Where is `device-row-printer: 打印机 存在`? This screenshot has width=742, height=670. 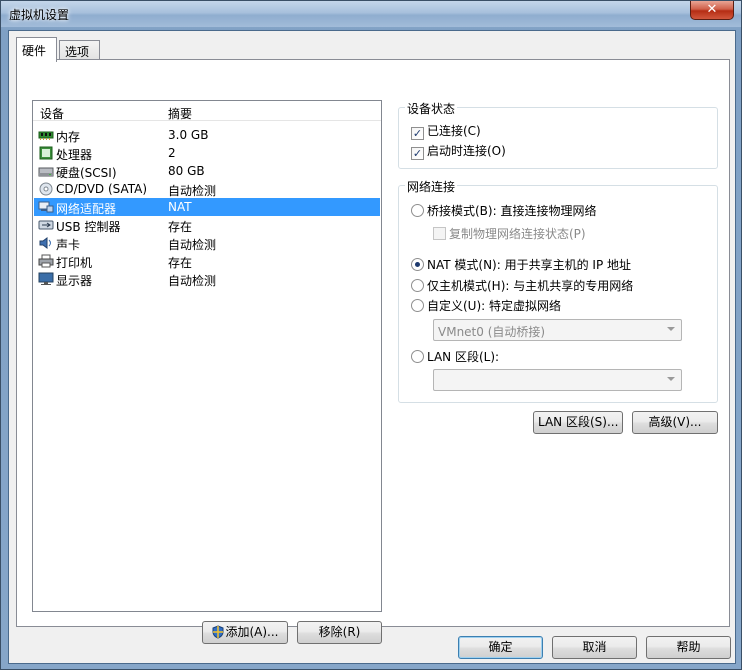 device-row-printer: 打印机 存在 is located at coordinates (207, 261).